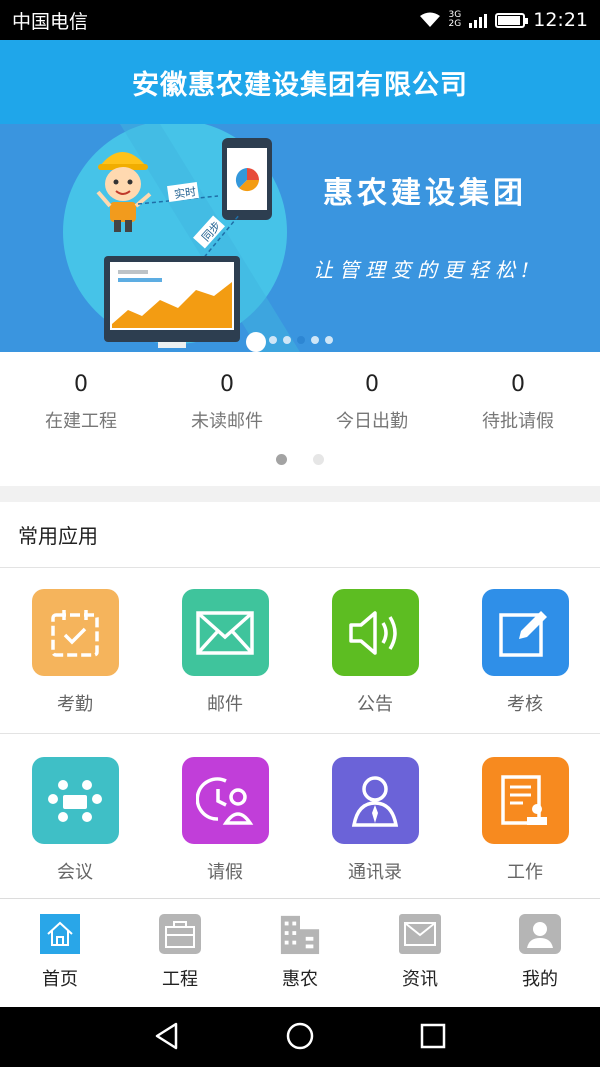 This screenshot has width=600, height=1067. I want to click on bottom-nav: 首页 工程 惠农 资讯 我的, so click(300, 952).